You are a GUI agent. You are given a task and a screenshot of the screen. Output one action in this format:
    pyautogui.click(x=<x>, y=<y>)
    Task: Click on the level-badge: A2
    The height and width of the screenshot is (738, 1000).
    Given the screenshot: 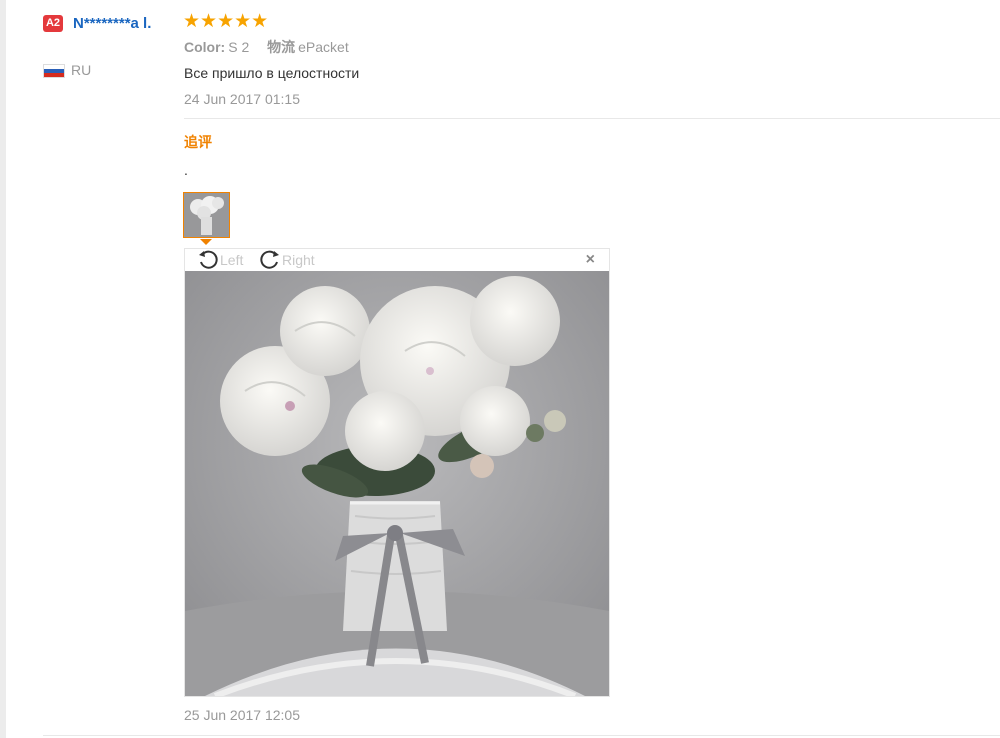 What is the action you would take?
    pyautogui.click(x=53, y=23)
    